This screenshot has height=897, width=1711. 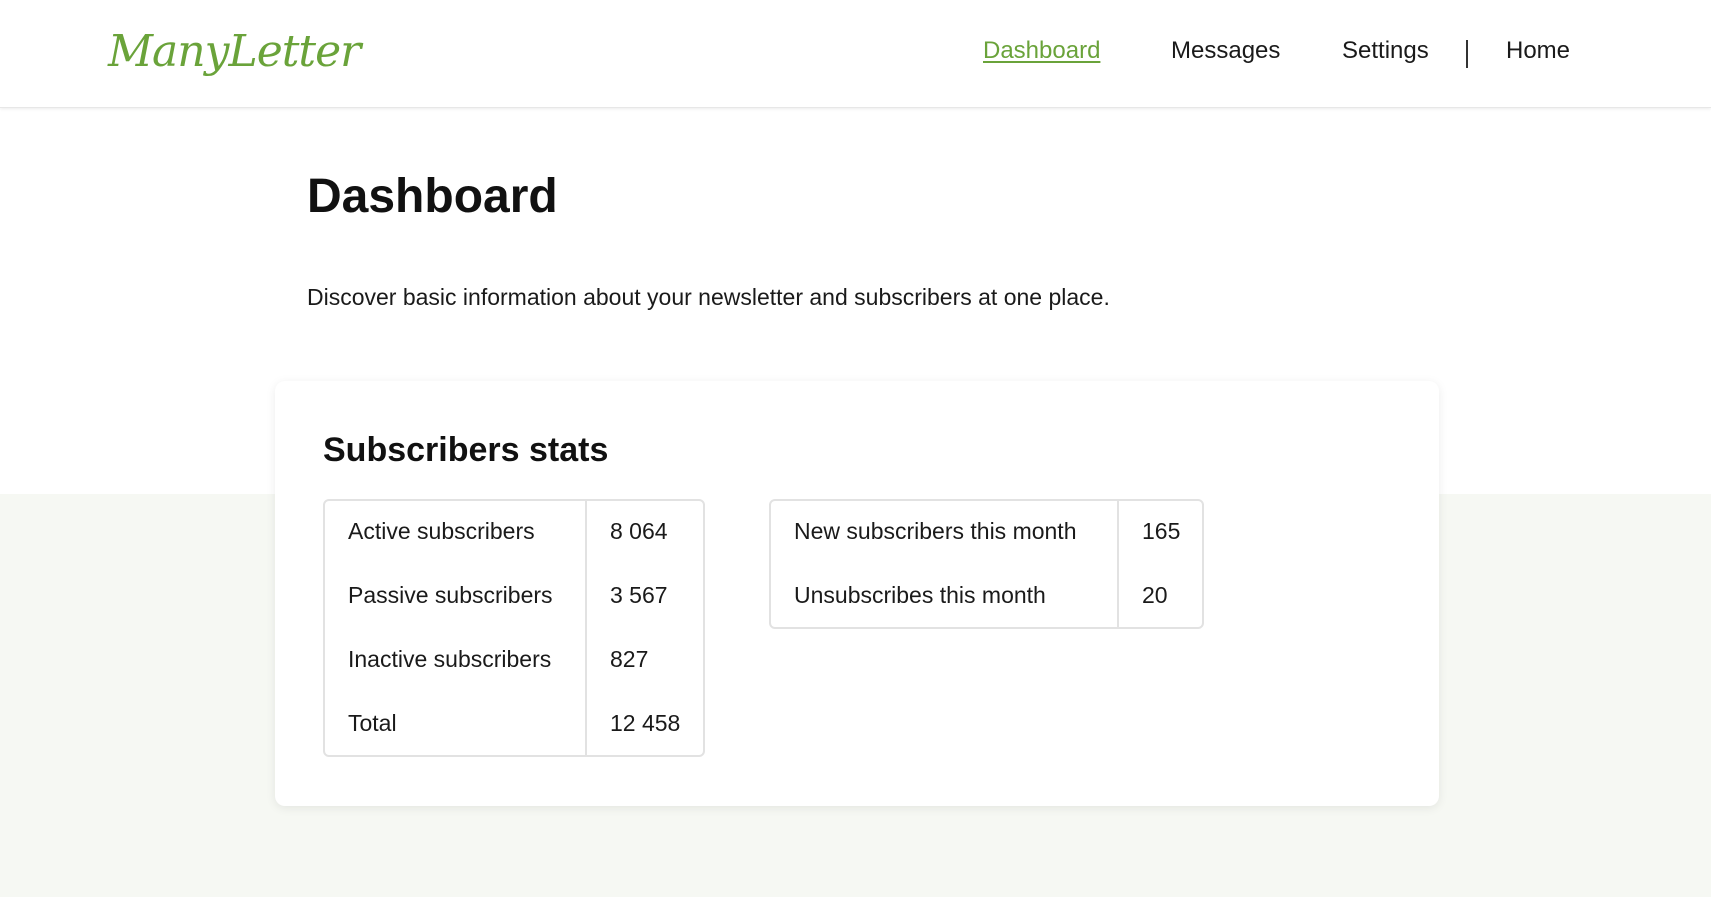 I want to click on table-row: New subscribers this month 165, so click(x=986, y=533).